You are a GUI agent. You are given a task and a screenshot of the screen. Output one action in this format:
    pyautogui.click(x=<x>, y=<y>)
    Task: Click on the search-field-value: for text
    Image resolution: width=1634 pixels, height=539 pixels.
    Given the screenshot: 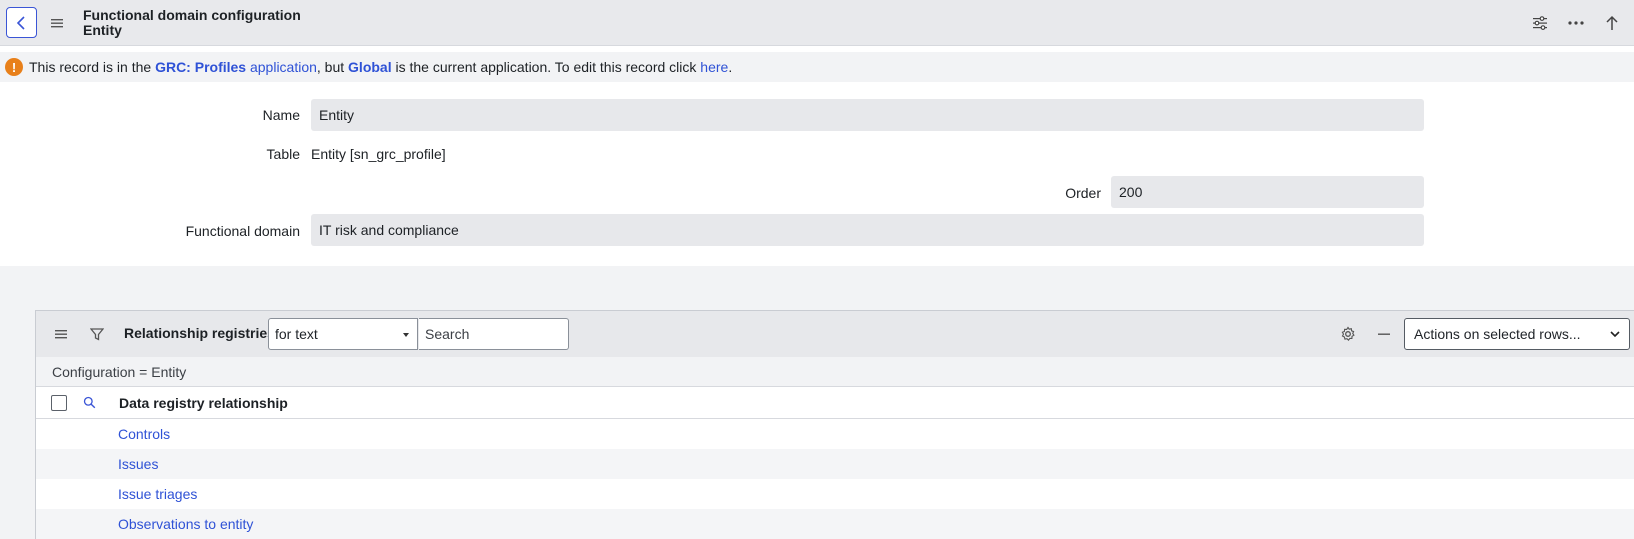 What is the action you would take?
    pyautogui.click(x=296, y=334)
    